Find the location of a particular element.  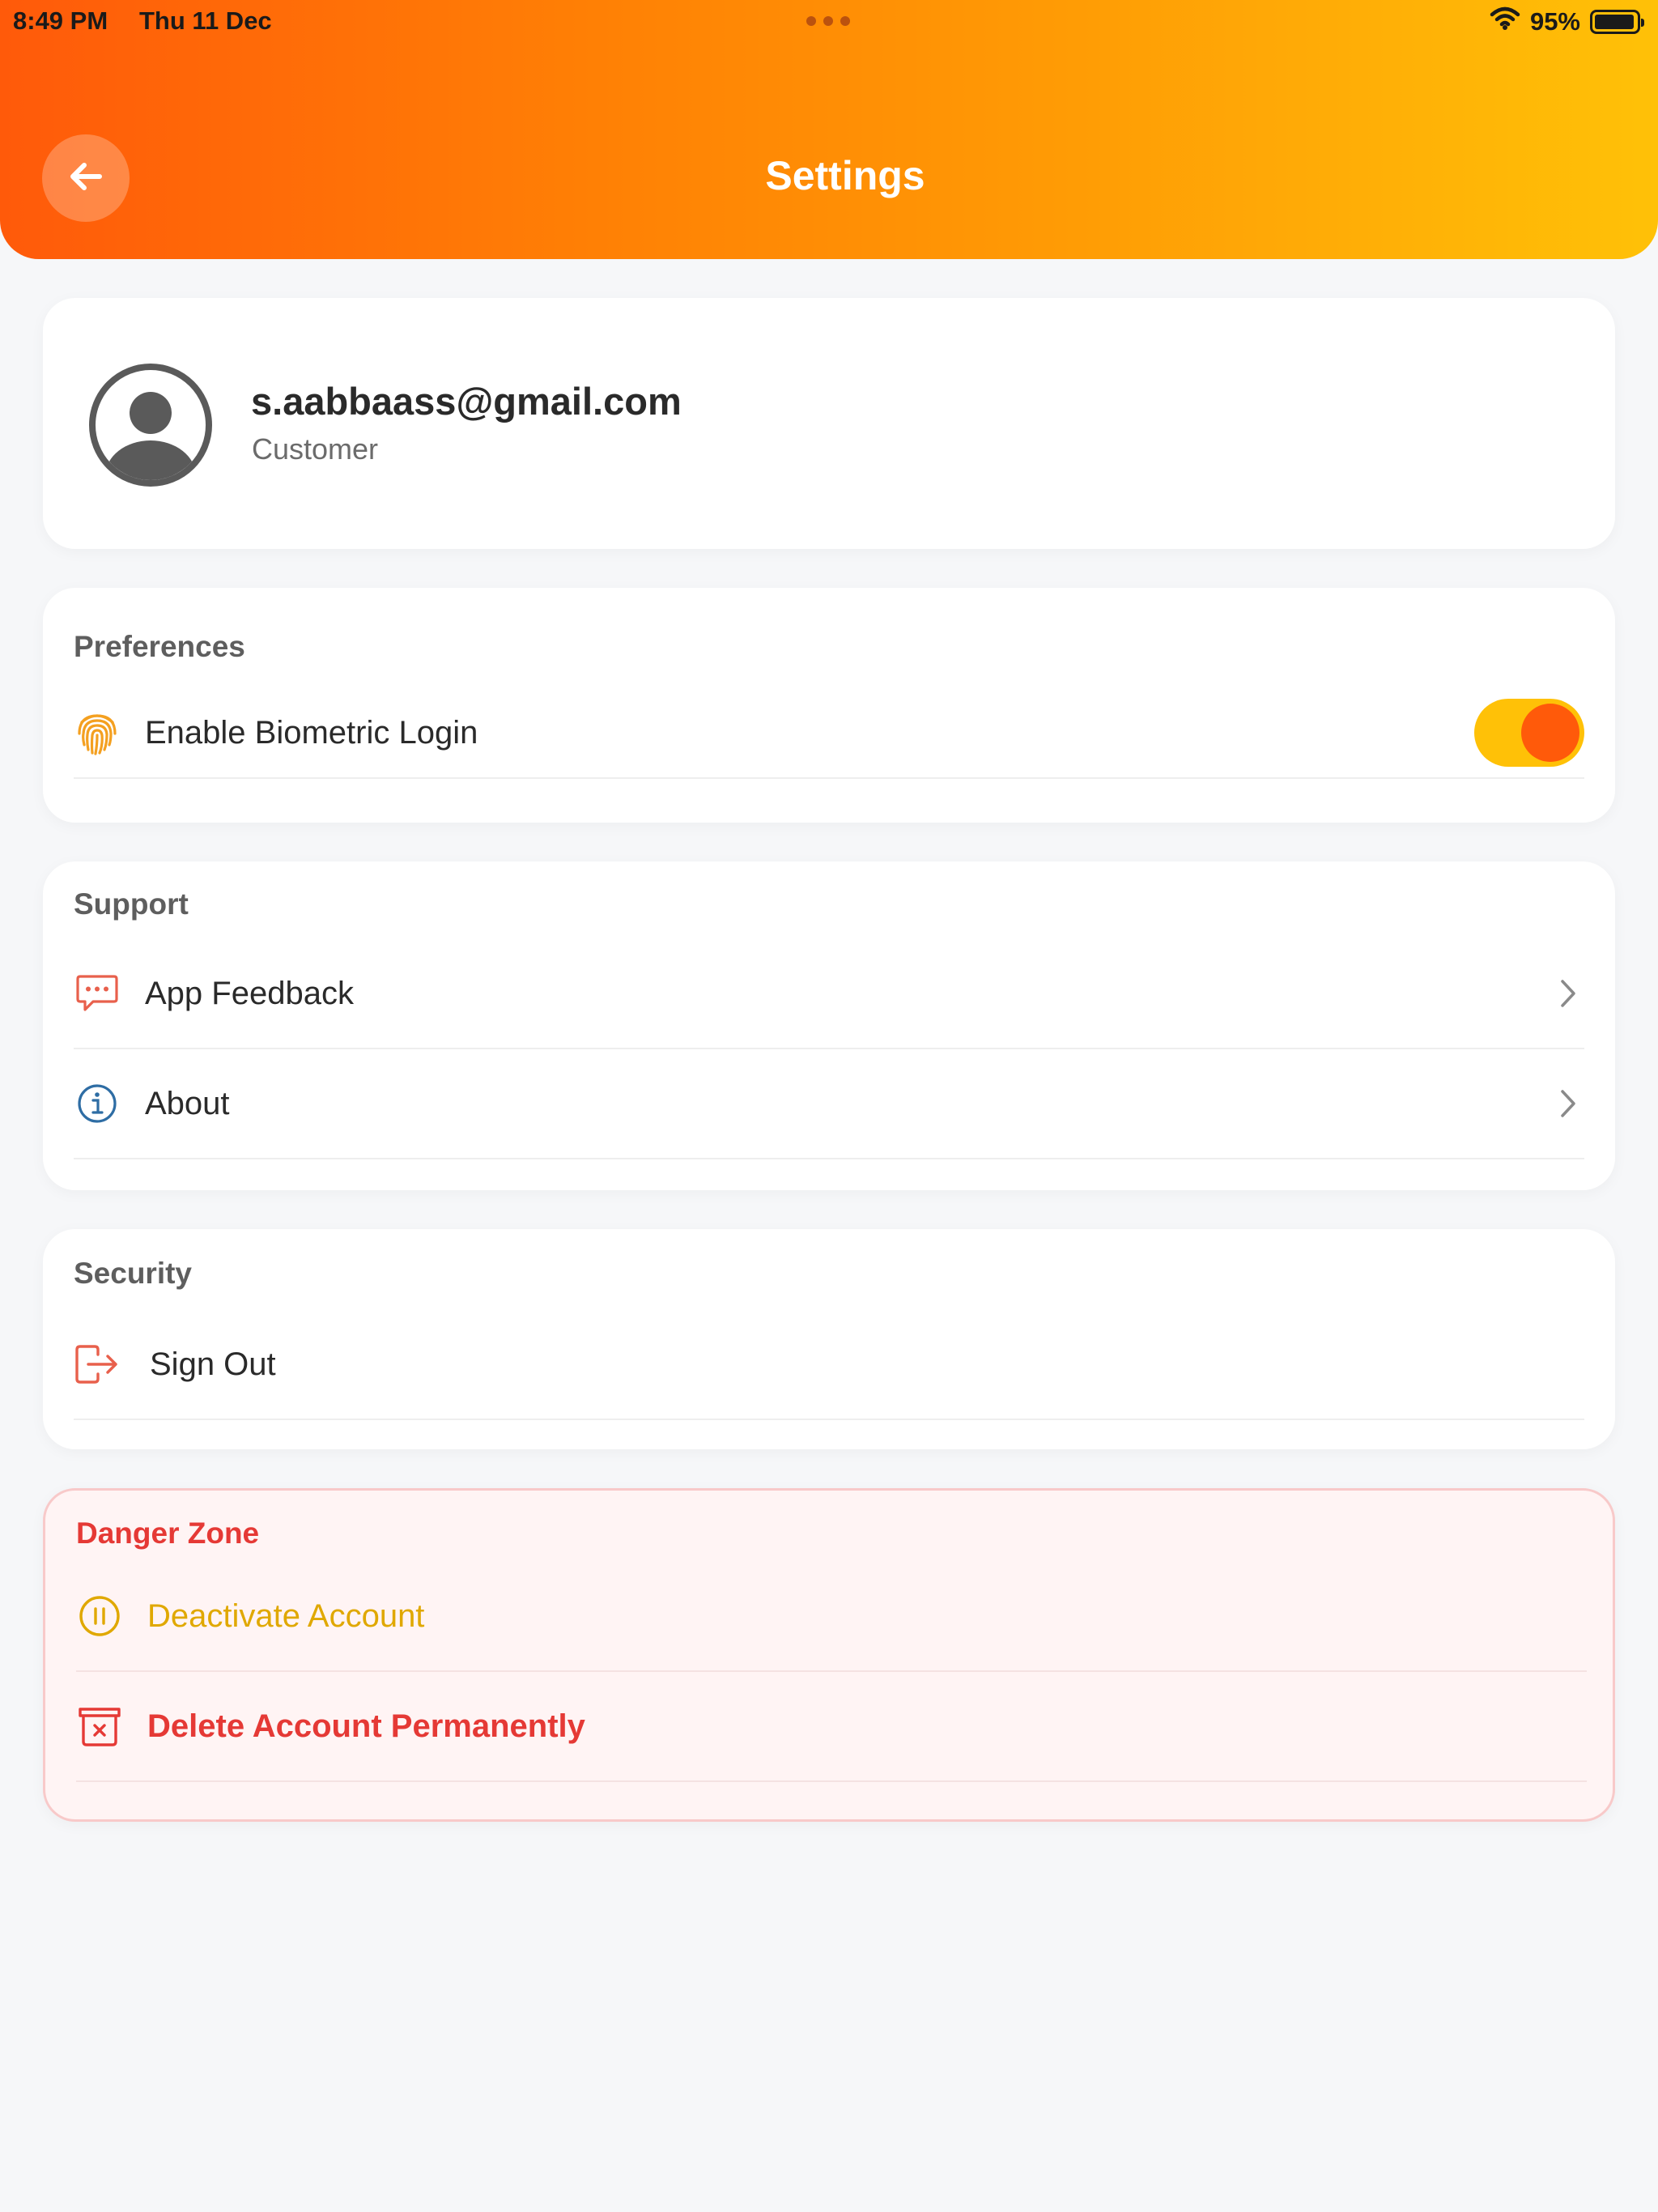

security-card: Security Sign Out is located at coordinates (829, 1339).